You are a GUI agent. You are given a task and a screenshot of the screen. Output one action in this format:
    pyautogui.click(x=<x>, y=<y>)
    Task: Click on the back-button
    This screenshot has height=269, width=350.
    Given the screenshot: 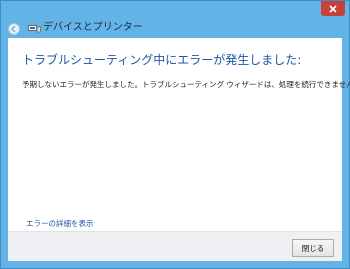 What is the action you would take?
    pyautogui.click(x=14, y=29)
    